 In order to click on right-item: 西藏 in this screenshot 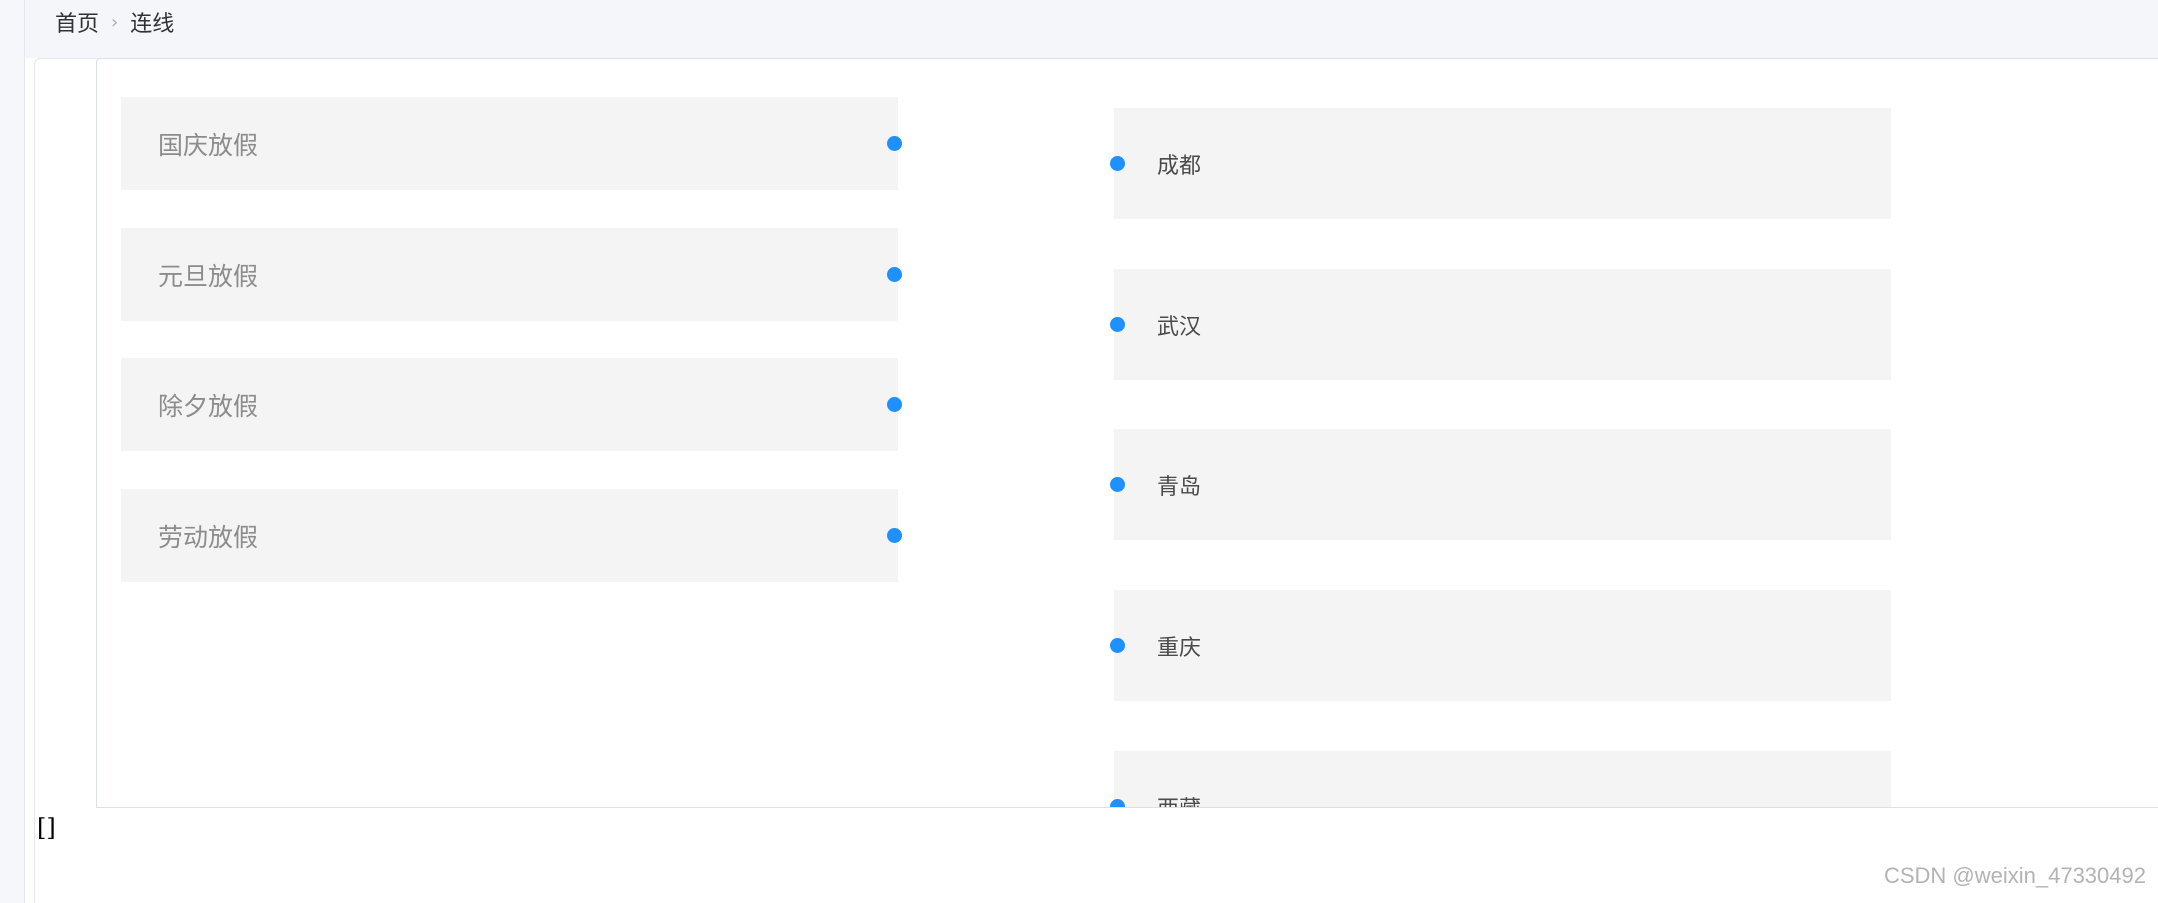, I will do `click(1500, 779)`.